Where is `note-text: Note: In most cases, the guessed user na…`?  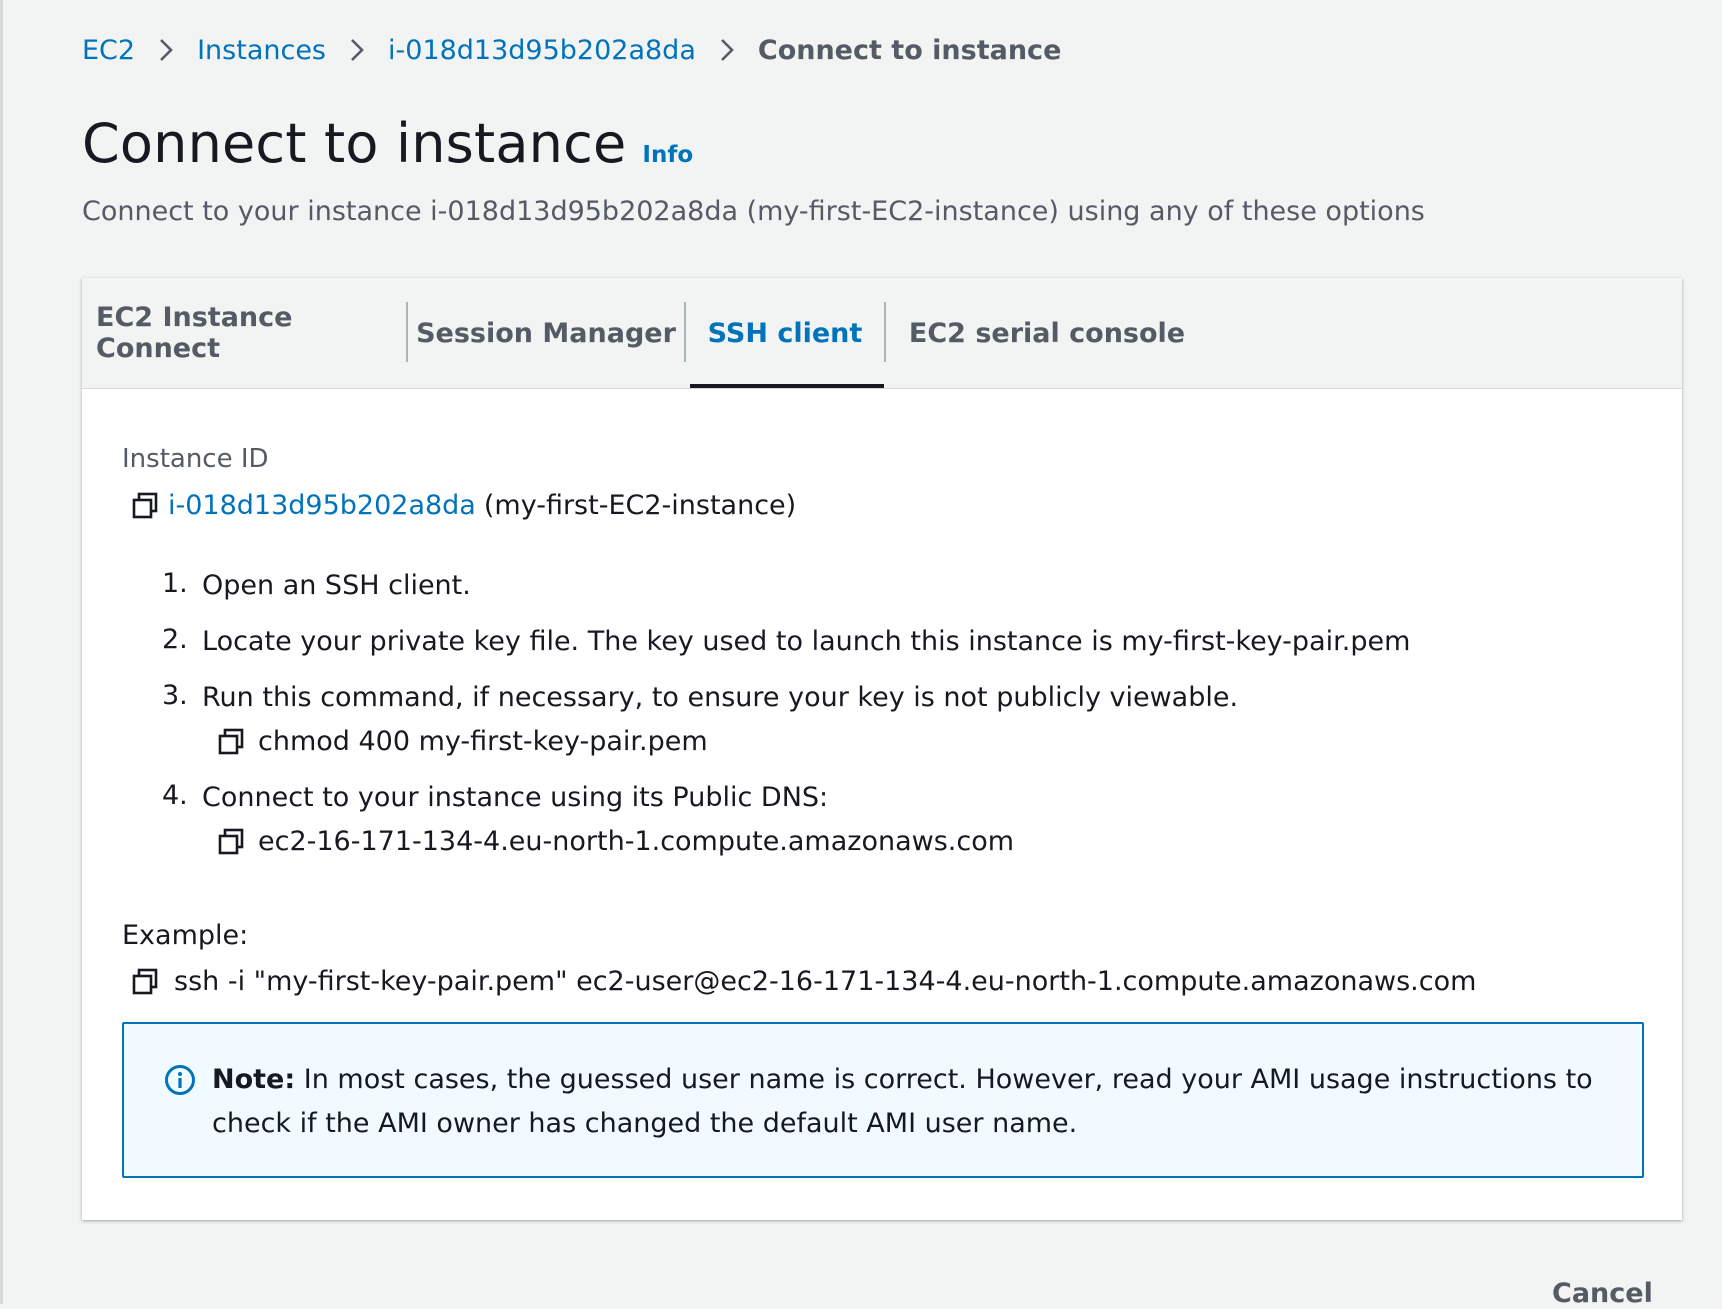
note-text: Note: In most cases, the guessed user na… is located at coordinates (912, 1102).